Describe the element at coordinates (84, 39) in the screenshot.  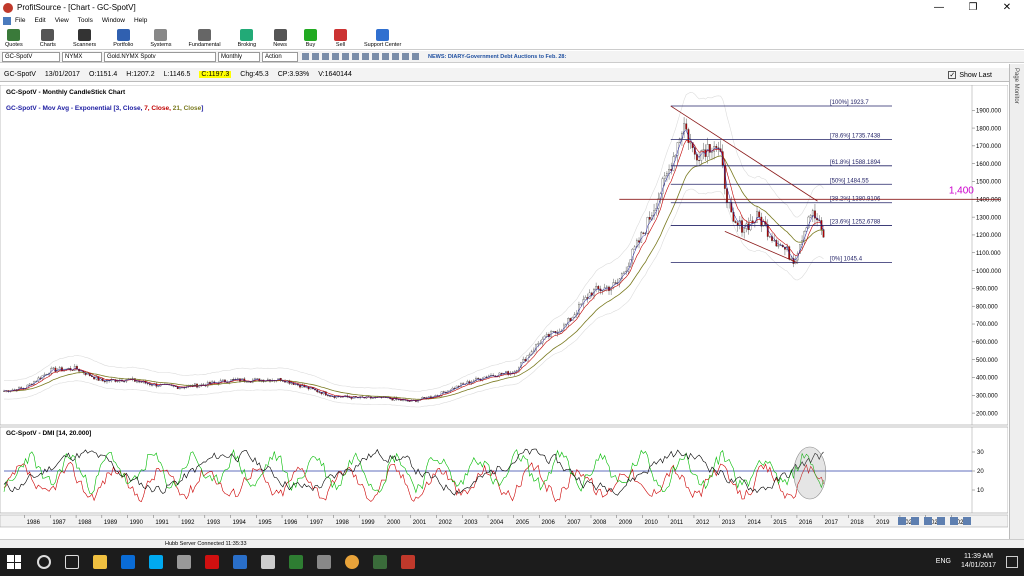
I see `toolbar-scanners-button: Scanners` at that location.